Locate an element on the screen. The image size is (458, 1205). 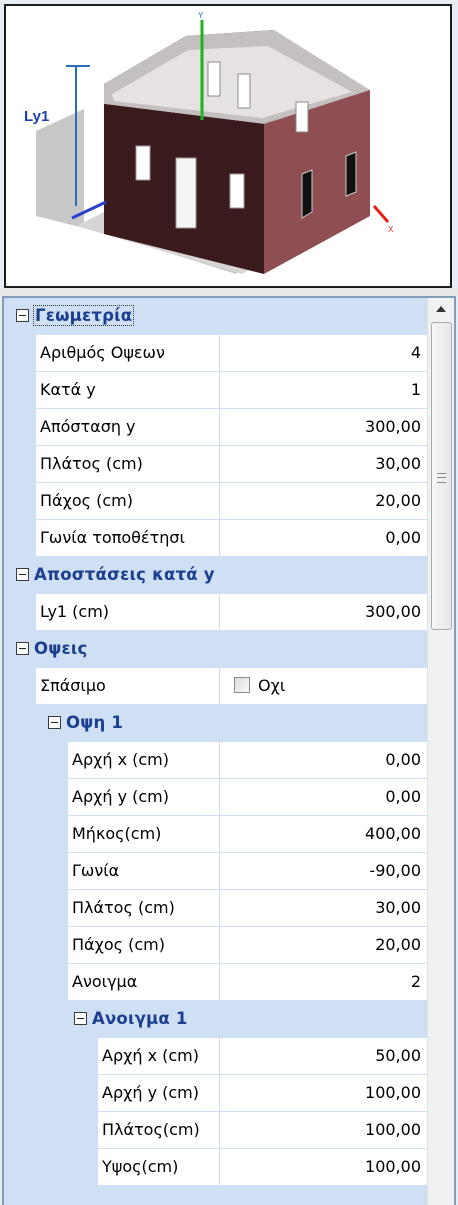
property-row: Αρχή y (cm) 100,00 is located at coordinates (215, 1093).